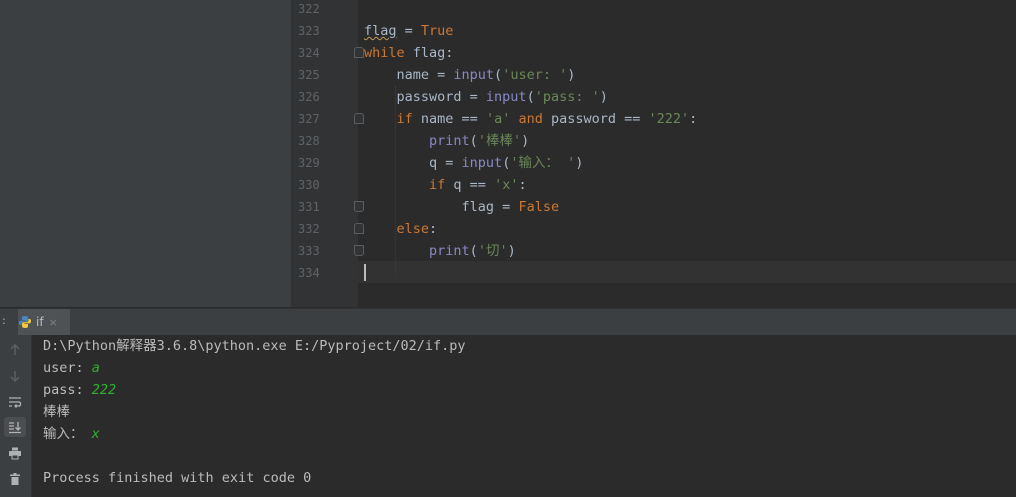 The width and height of the screenshot is (1016, 497). Describe the element at coordinates (429, 53) in the screenshot. I see `code-token: flag:` at that location.